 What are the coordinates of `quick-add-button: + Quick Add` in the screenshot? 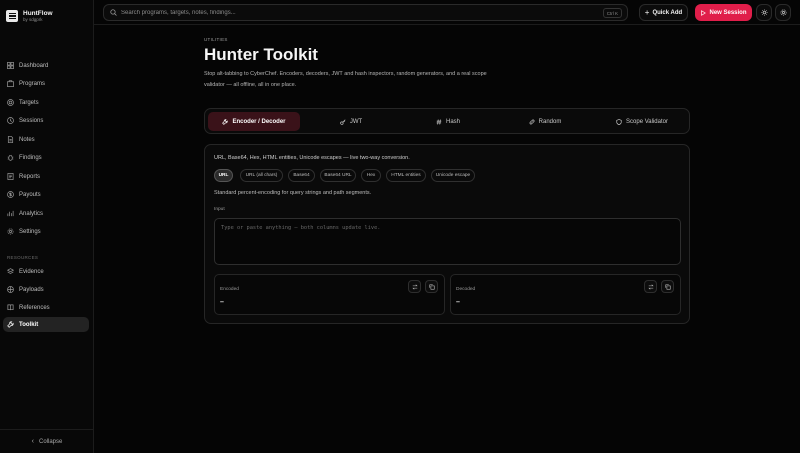 It's located at (663, 12).